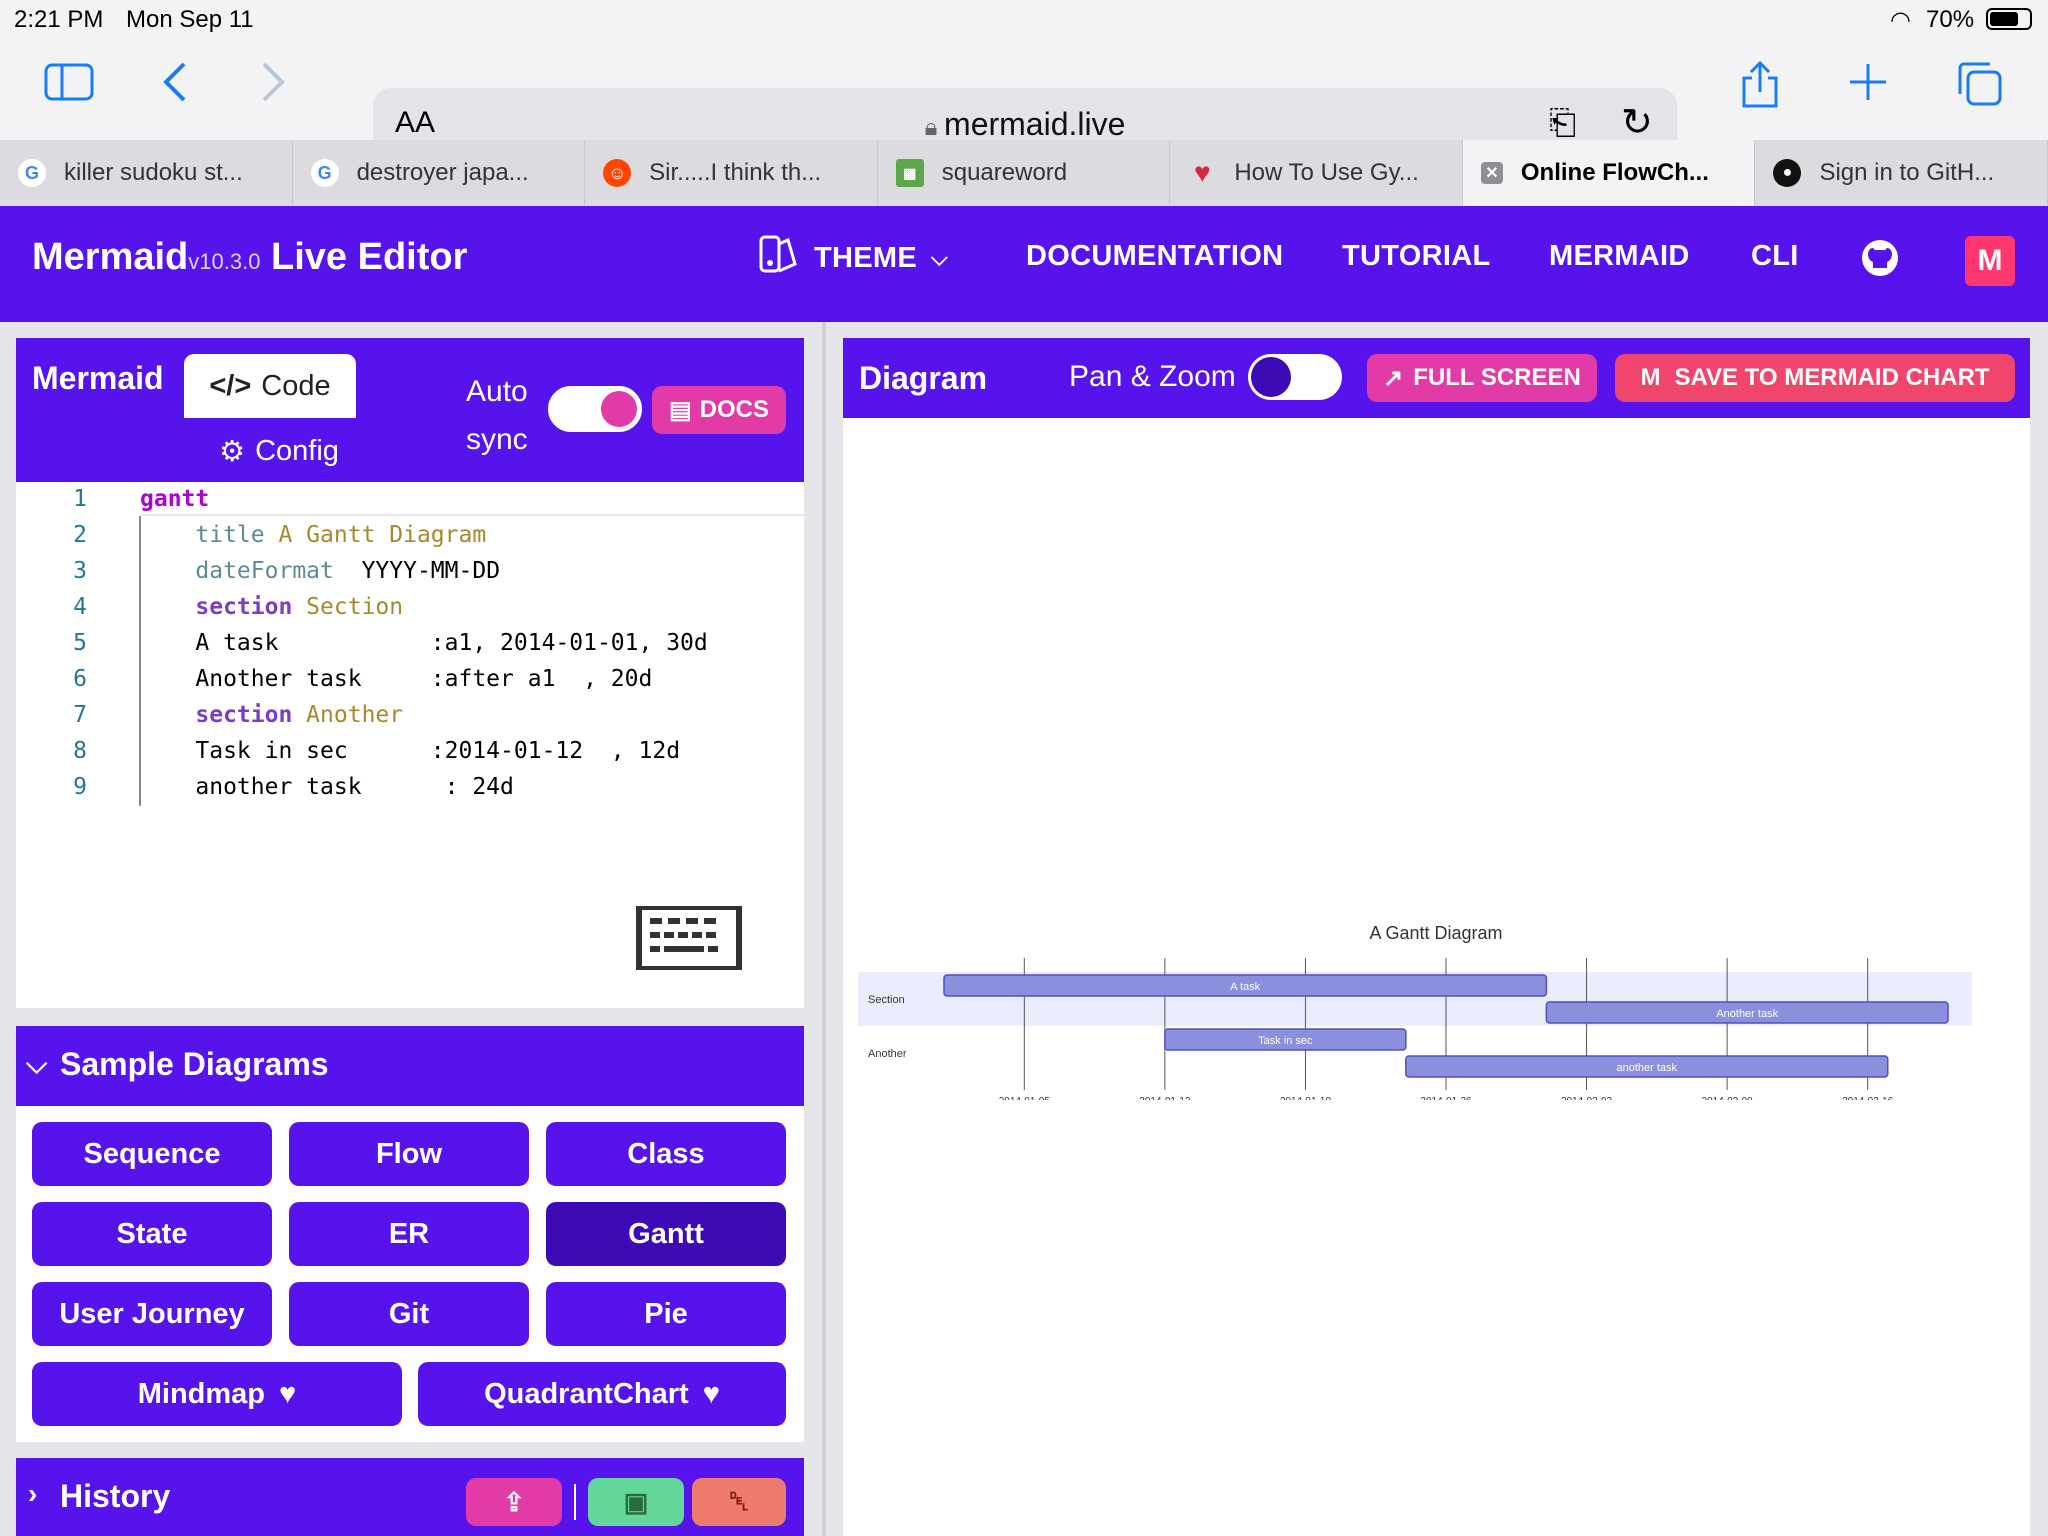 This screenshot has height=1536, width=2048. What do you see at coordinates (1760, 88) in the screenshot?
I see `share-icon` at bounding box center [1760, 88].